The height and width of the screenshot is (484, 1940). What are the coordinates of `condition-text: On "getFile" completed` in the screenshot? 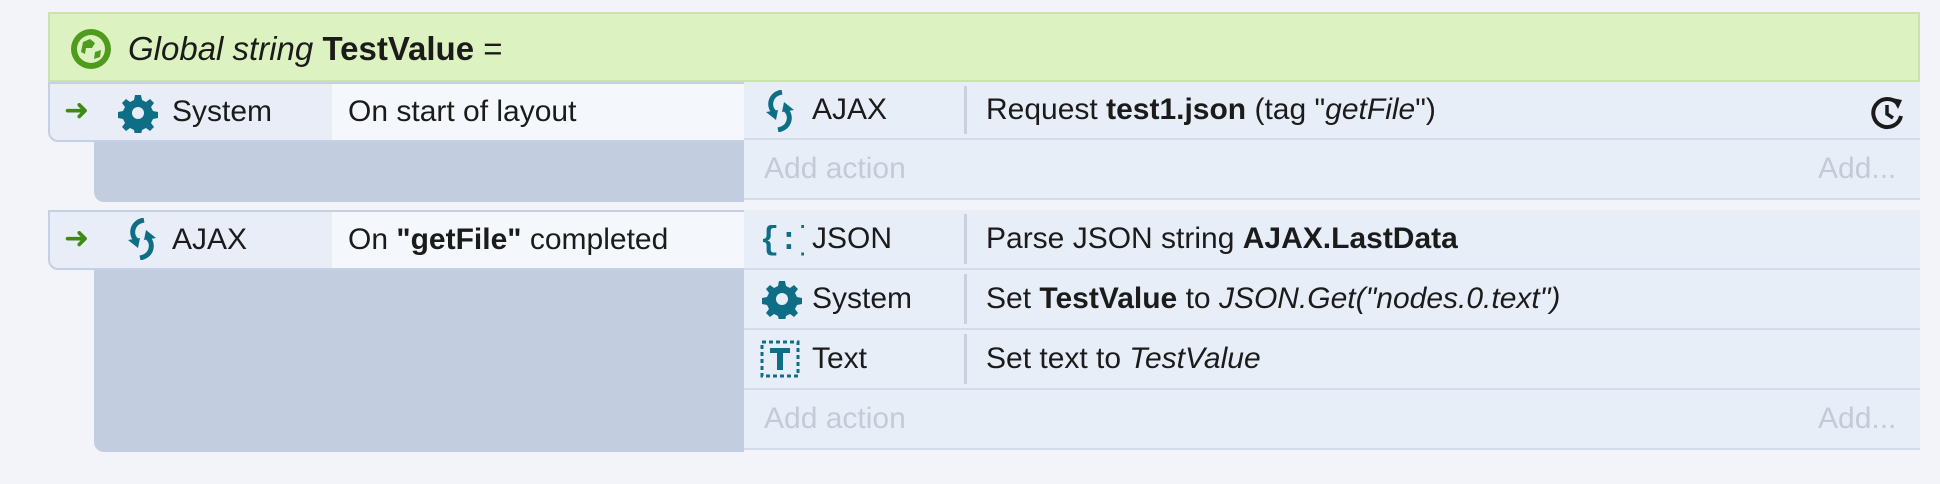 It's located at (508, 240).